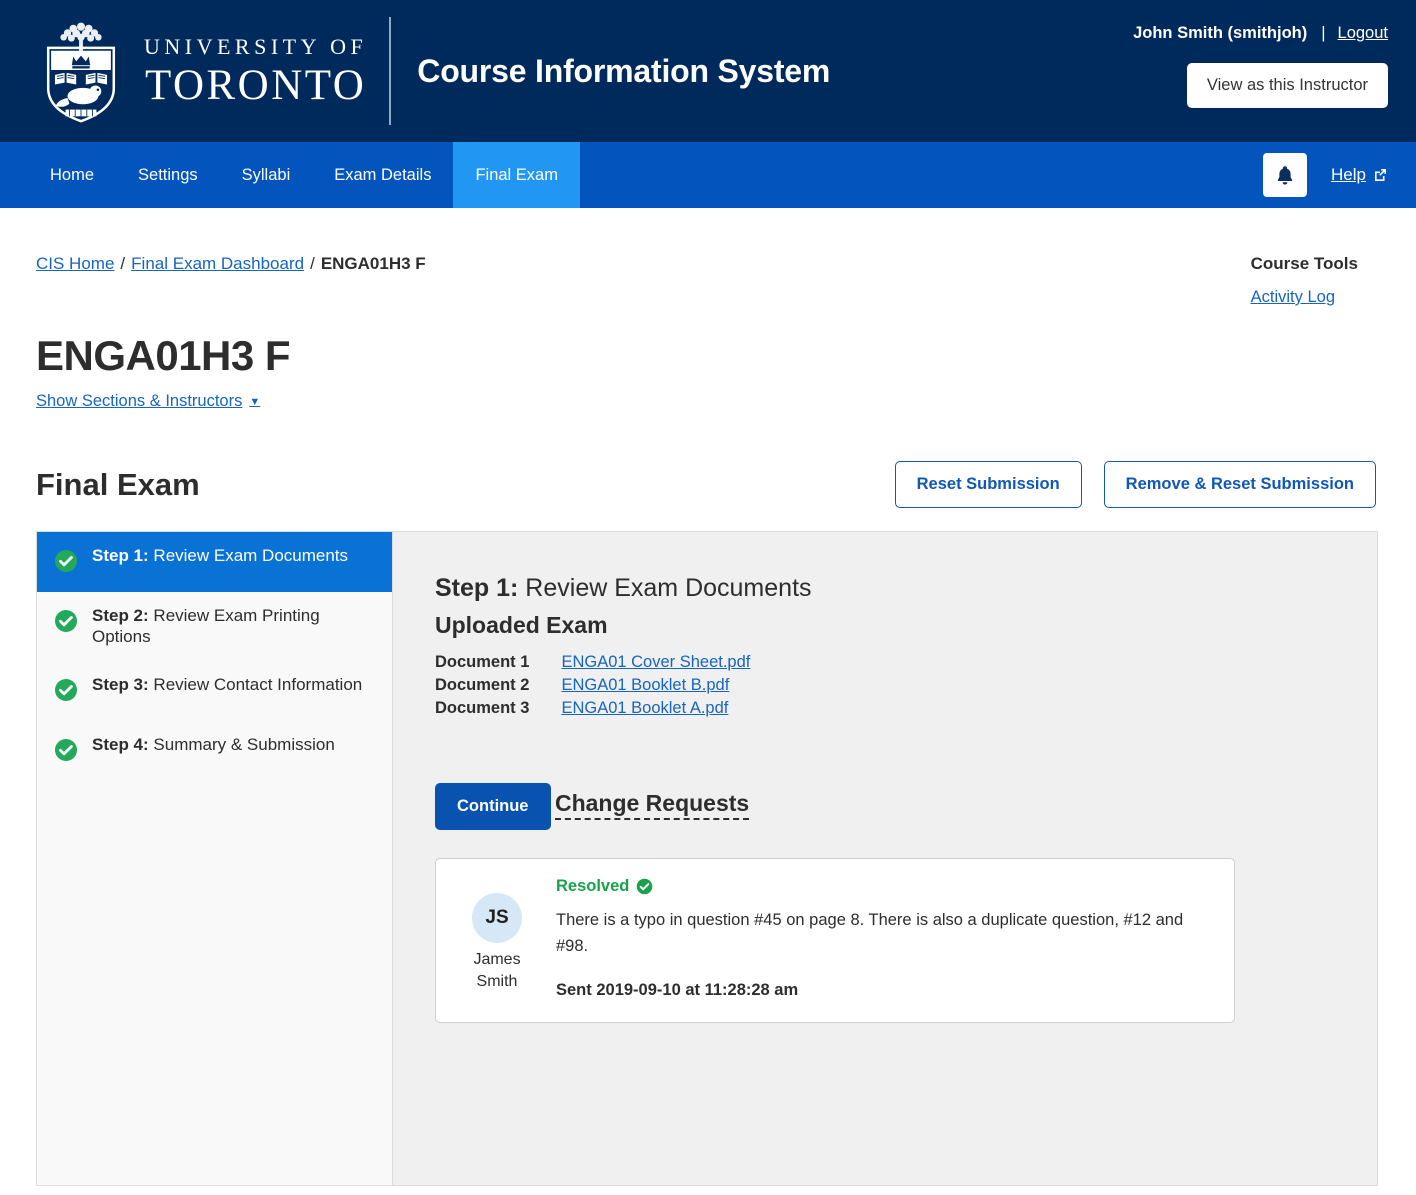 The image size is (1416, 1195). I want to click on logout-link: Logout, so click(1363, 33).